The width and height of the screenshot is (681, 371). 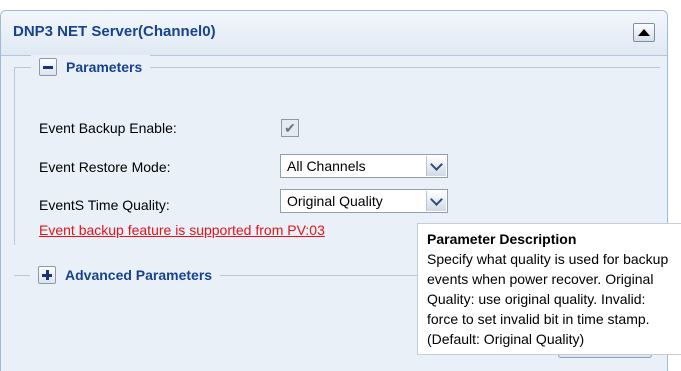 I want to click on tooltip-line: Quality: use original quality. Invalid:, so click(x=536, y=299).